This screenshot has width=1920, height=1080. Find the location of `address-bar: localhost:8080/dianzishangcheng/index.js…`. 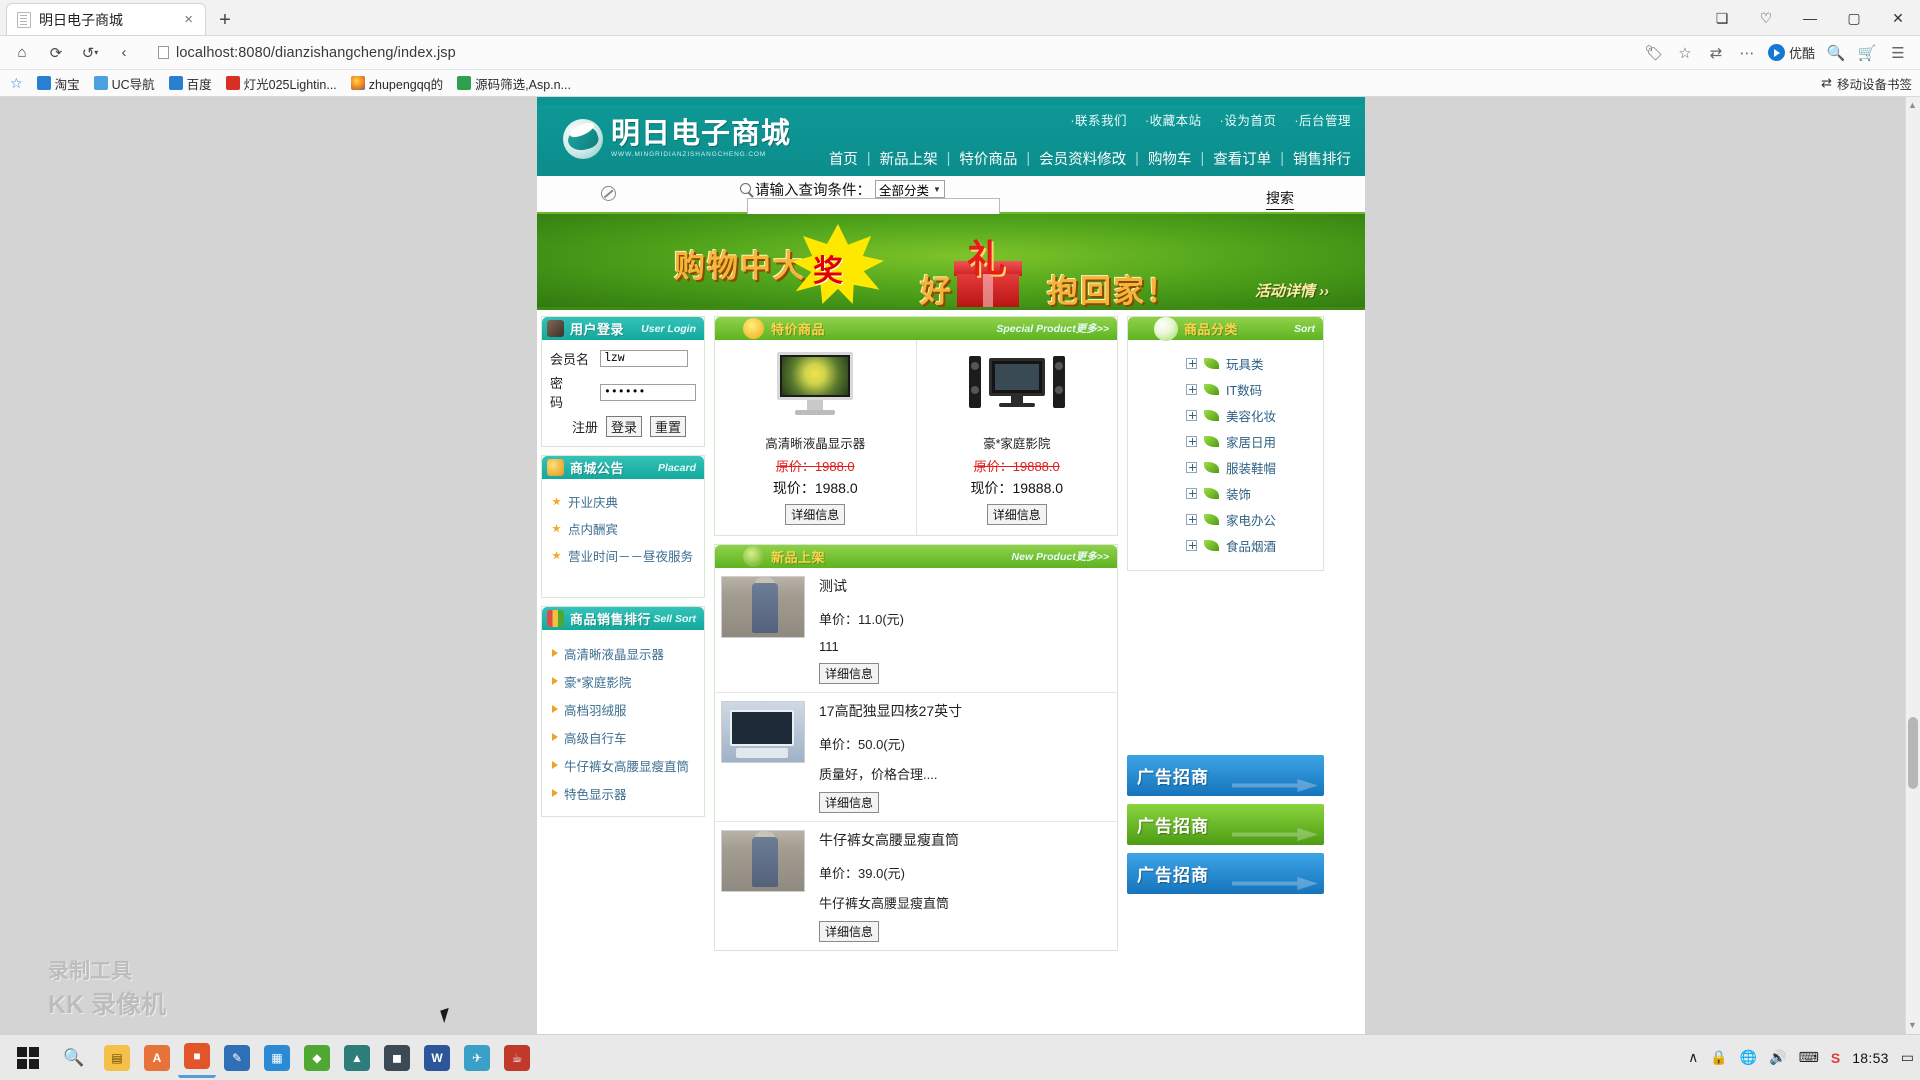

address-bar: localhost:8080/dianzishangcheng/index.js… is located at coordinates (892, 53).